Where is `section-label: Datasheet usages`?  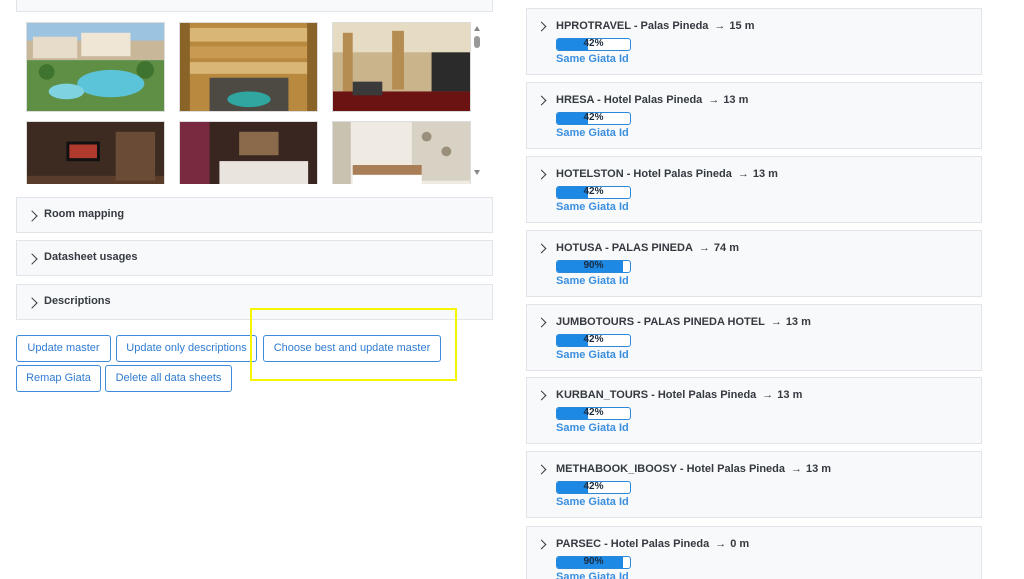 section-label: Datasheet usages is located at coordinates (91, 257).